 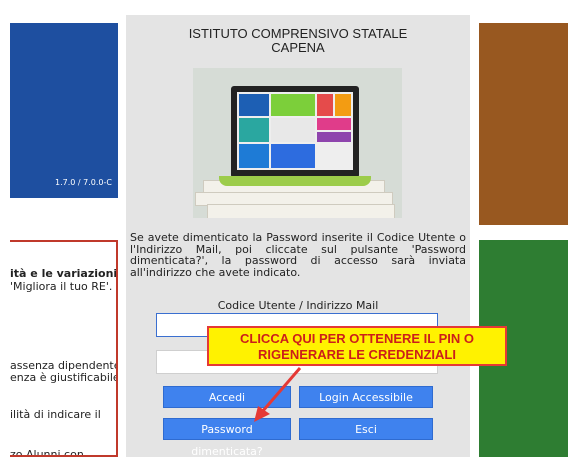 I want to click on news-line: ilità di indicare il, so click(x=55, y=414).